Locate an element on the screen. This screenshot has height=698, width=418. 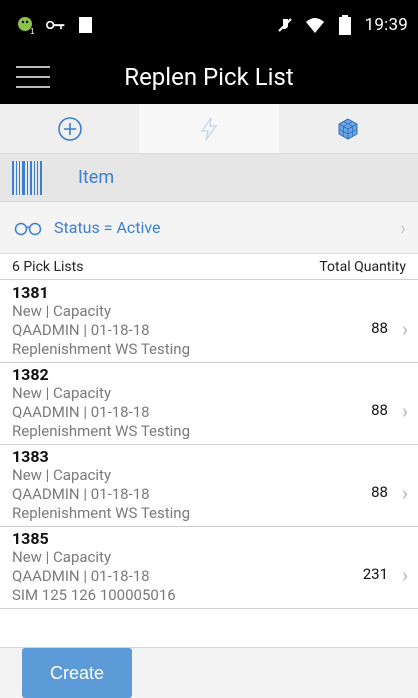
status-clock: 19:39 is located at coordinates (386, 25).